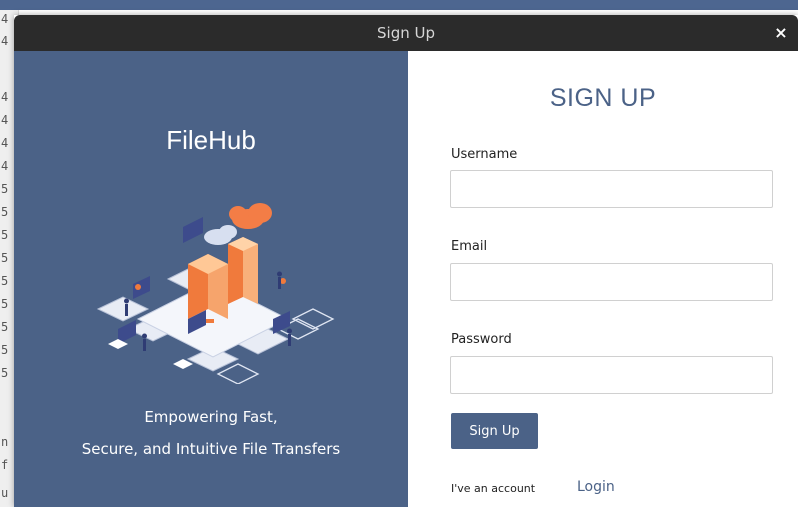  I want to click on form-title: SIGN UP, so click(603, 98).